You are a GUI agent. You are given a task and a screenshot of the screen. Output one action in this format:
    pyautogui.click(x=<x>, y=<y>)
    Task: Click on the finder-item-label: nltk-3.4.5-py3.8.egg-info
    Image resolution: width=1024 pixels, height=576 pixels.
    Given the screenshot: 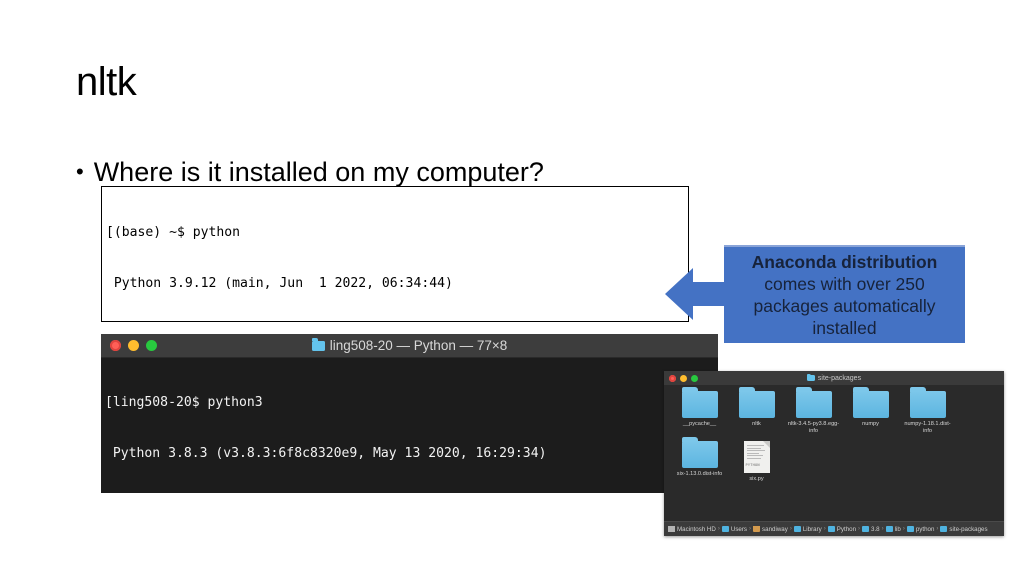 What is the action you would take?
    pyautogui.click(x=813, y=427)
    